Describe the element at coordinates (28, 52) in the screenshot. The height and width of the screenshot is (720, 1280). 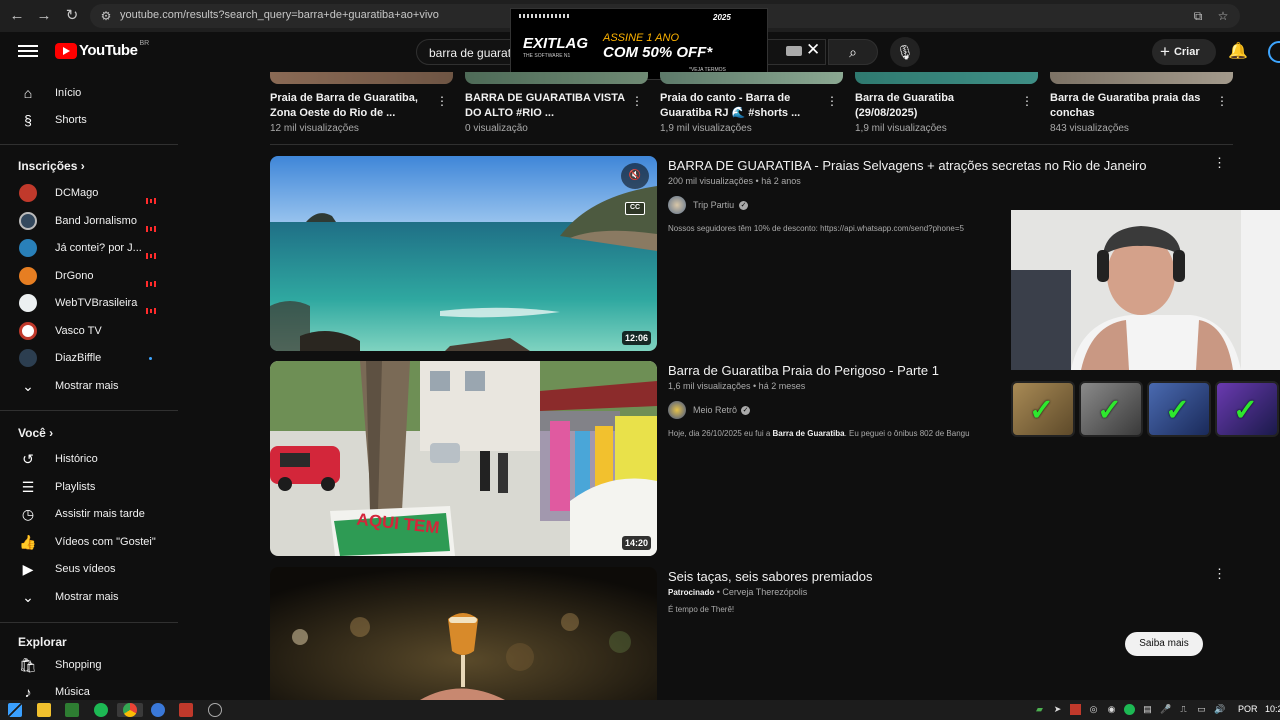
I see `menu-icon` at that location.